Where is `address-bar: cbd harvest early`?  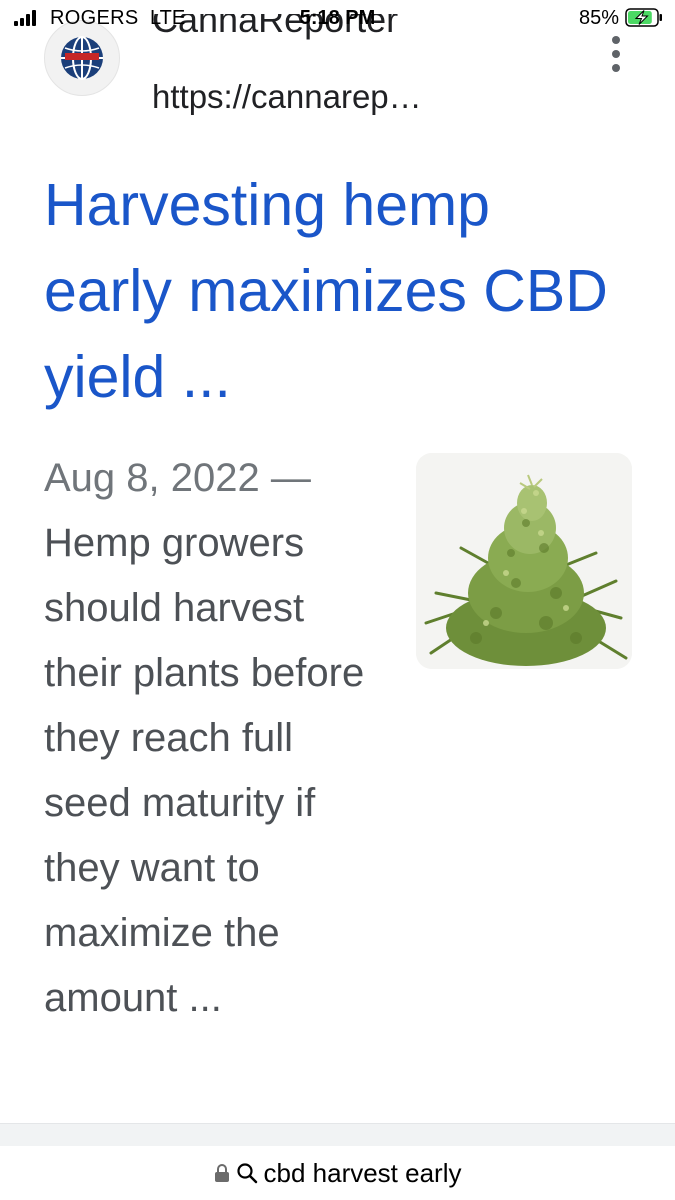
address-bar: cbd harvest early is located at coordinates (337, 1173).